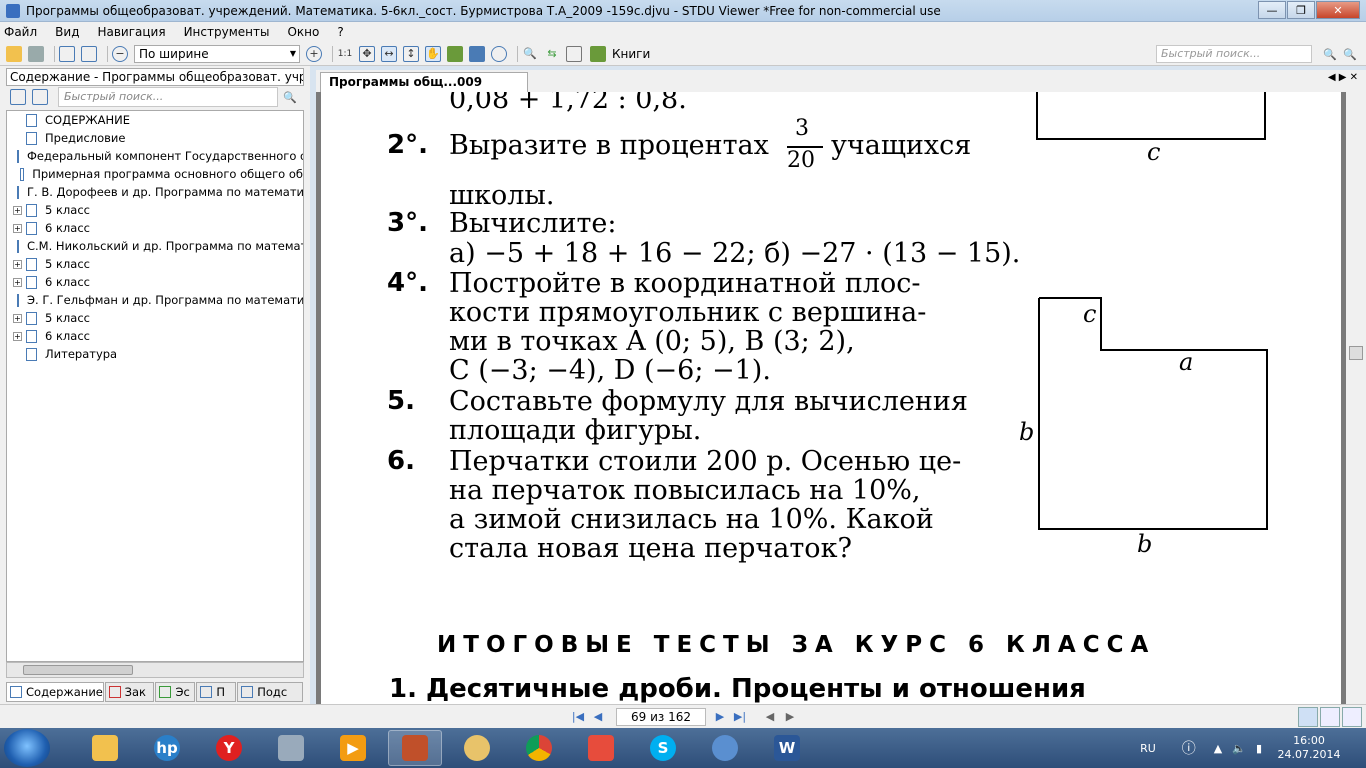 This screenshot has height=768, width=1366. What do you see at coordinates (175, 692) in the screenshot?
I see `tab-thumbnails: Эс` at bounding box center [175, 692].